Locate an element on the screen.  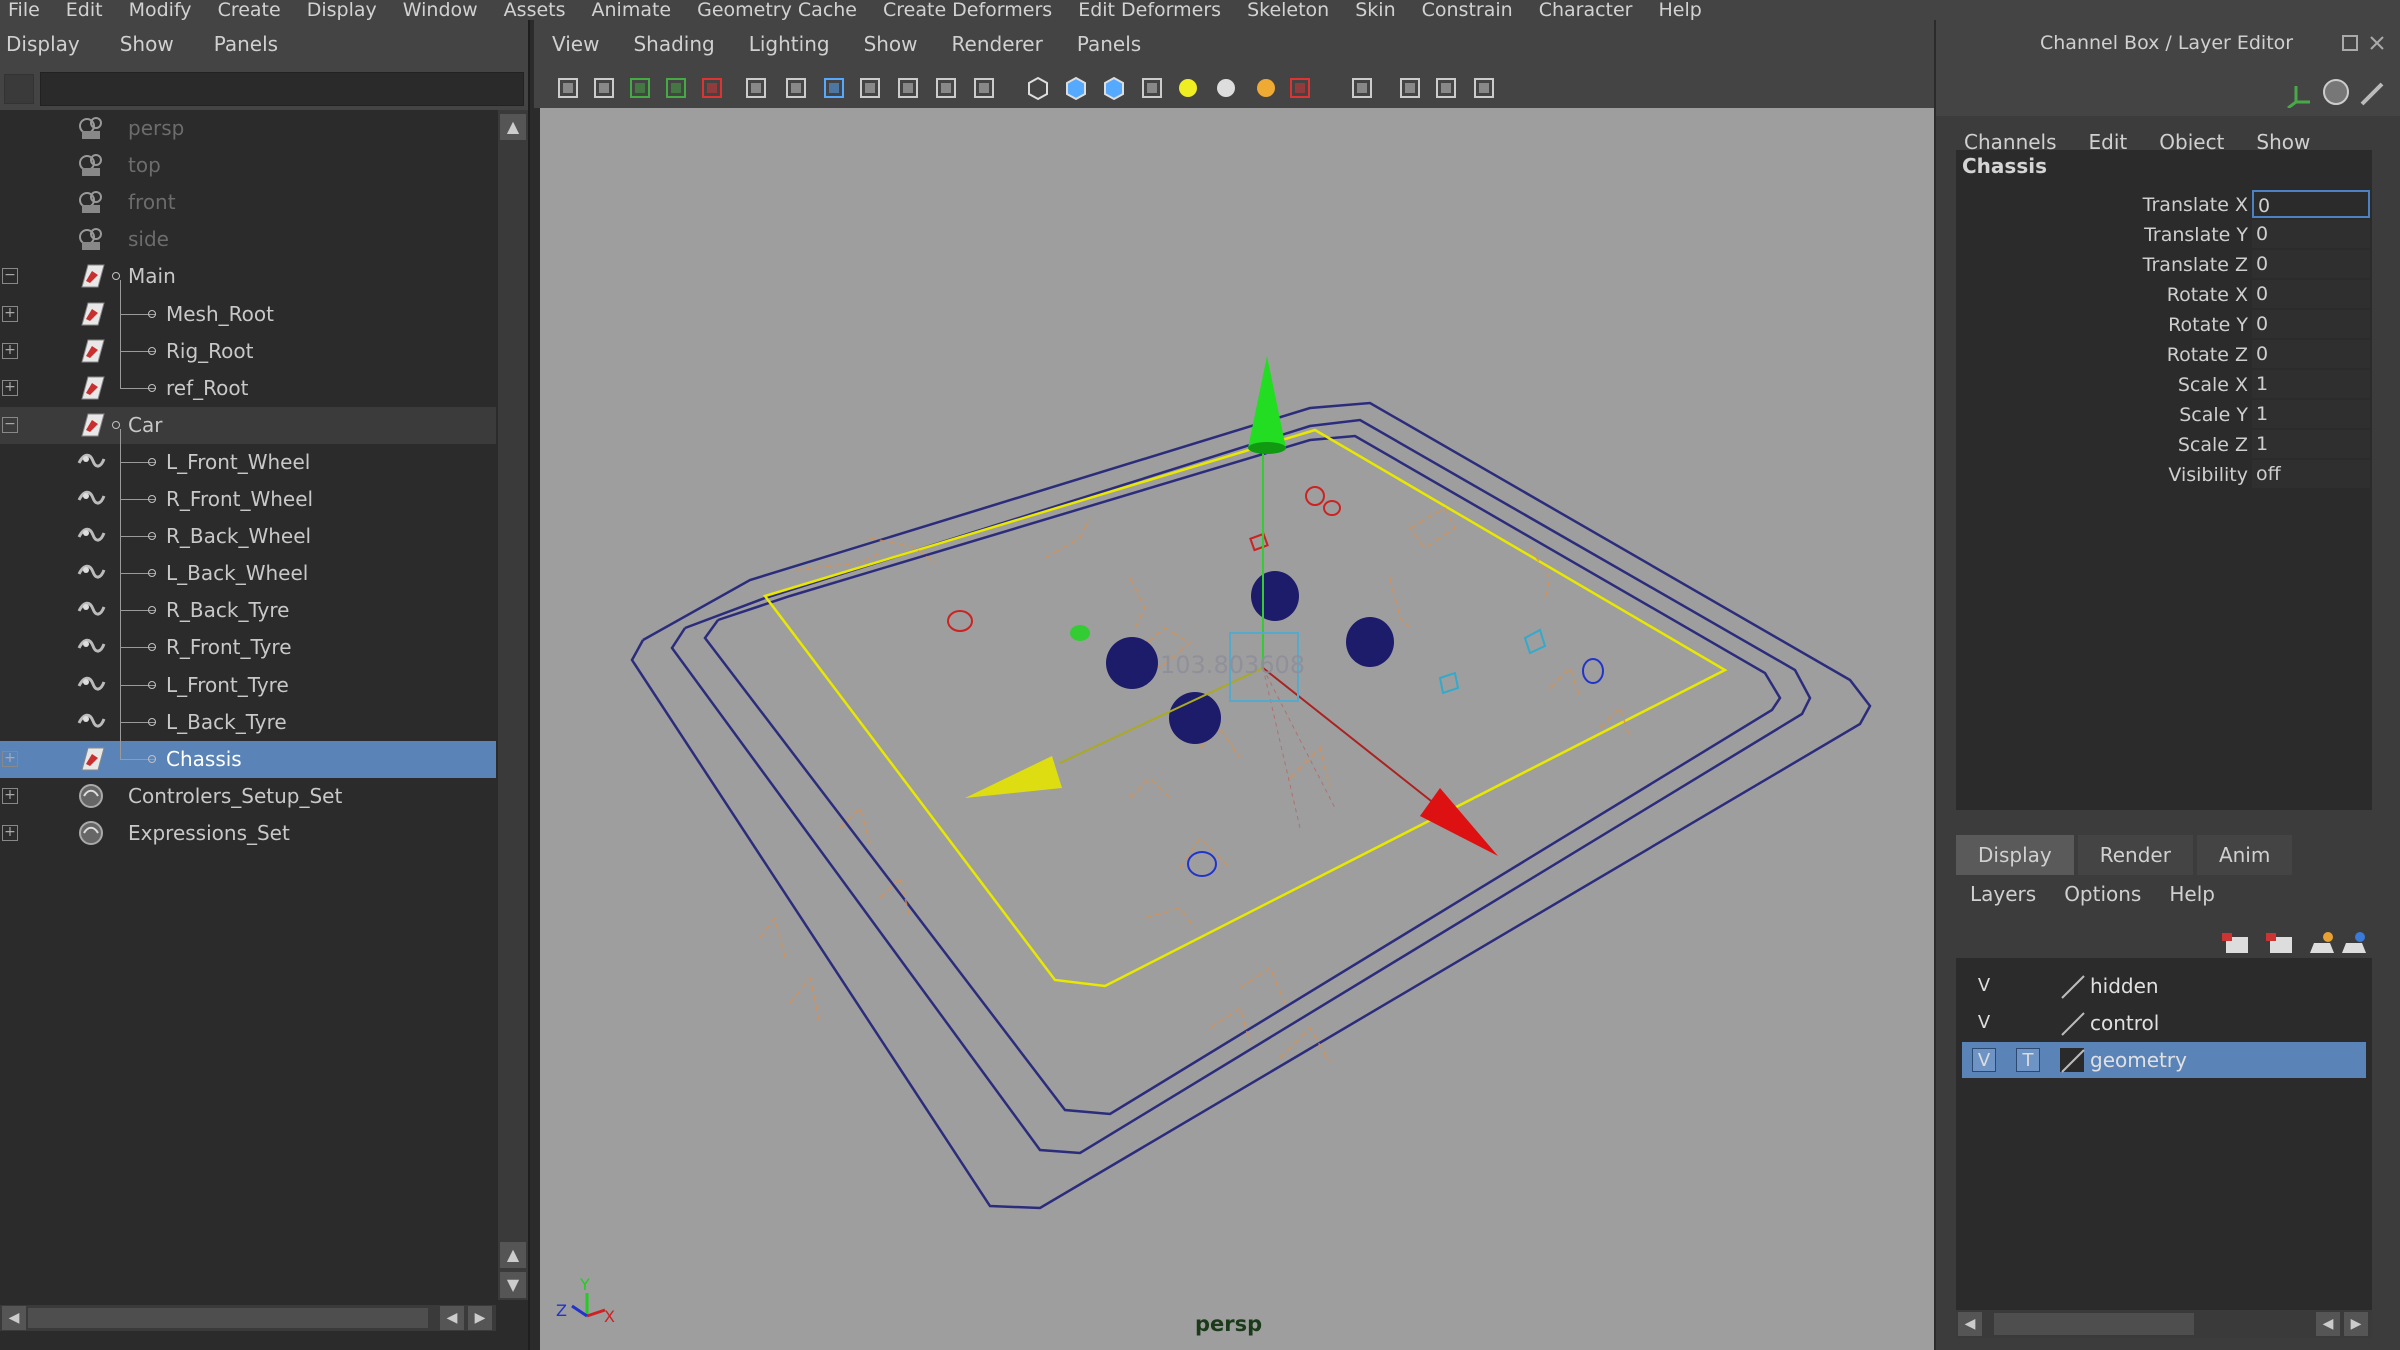
xray-icon is located at coordinates (1362, 88).